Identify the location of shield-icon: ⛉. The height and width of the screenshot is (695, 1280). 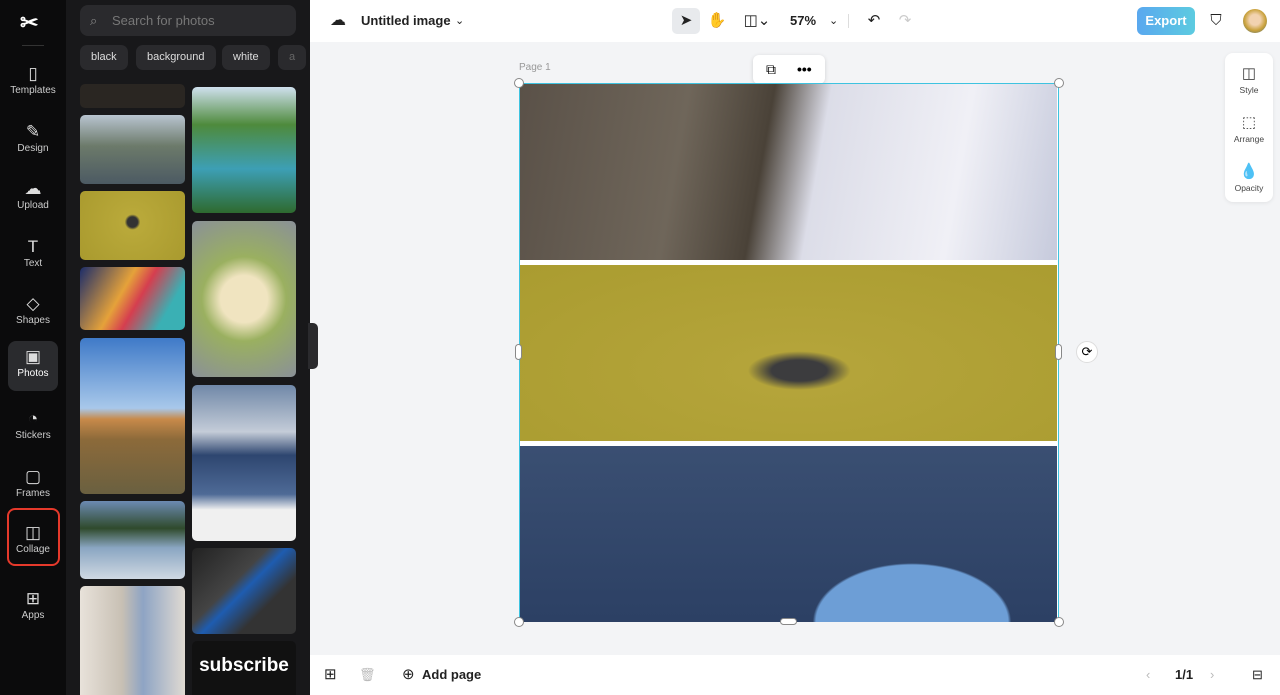
(1216, 21).